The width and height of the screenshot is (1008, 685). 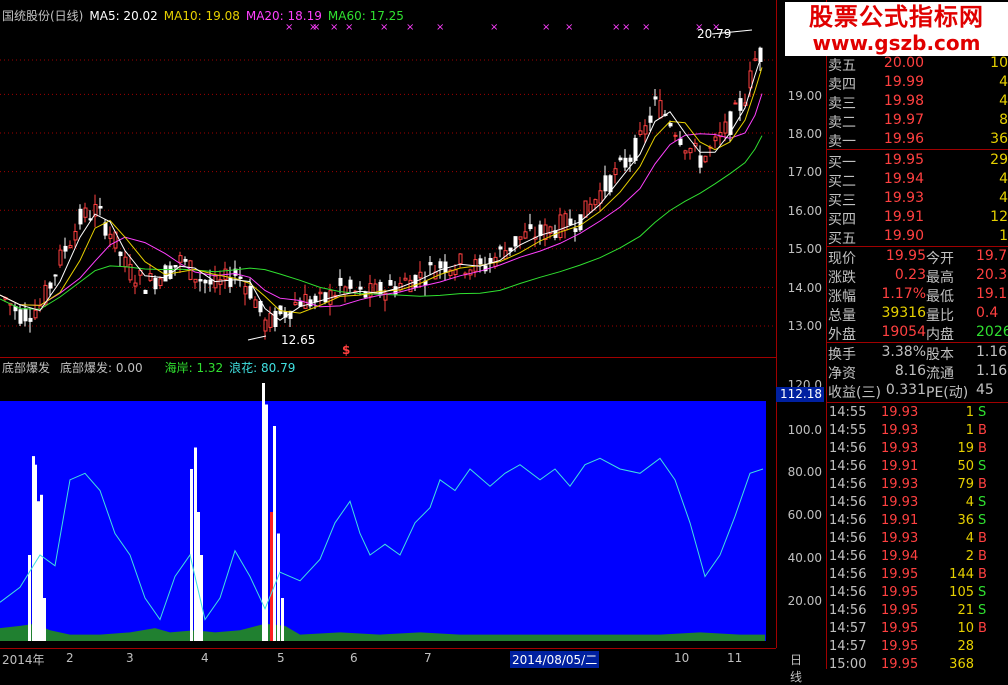 What do you see at coordinates (917, 257) in the screenshot?
I see `stat-row: 现价 19.95 今开 19.7` at bounding box center [917, 257].